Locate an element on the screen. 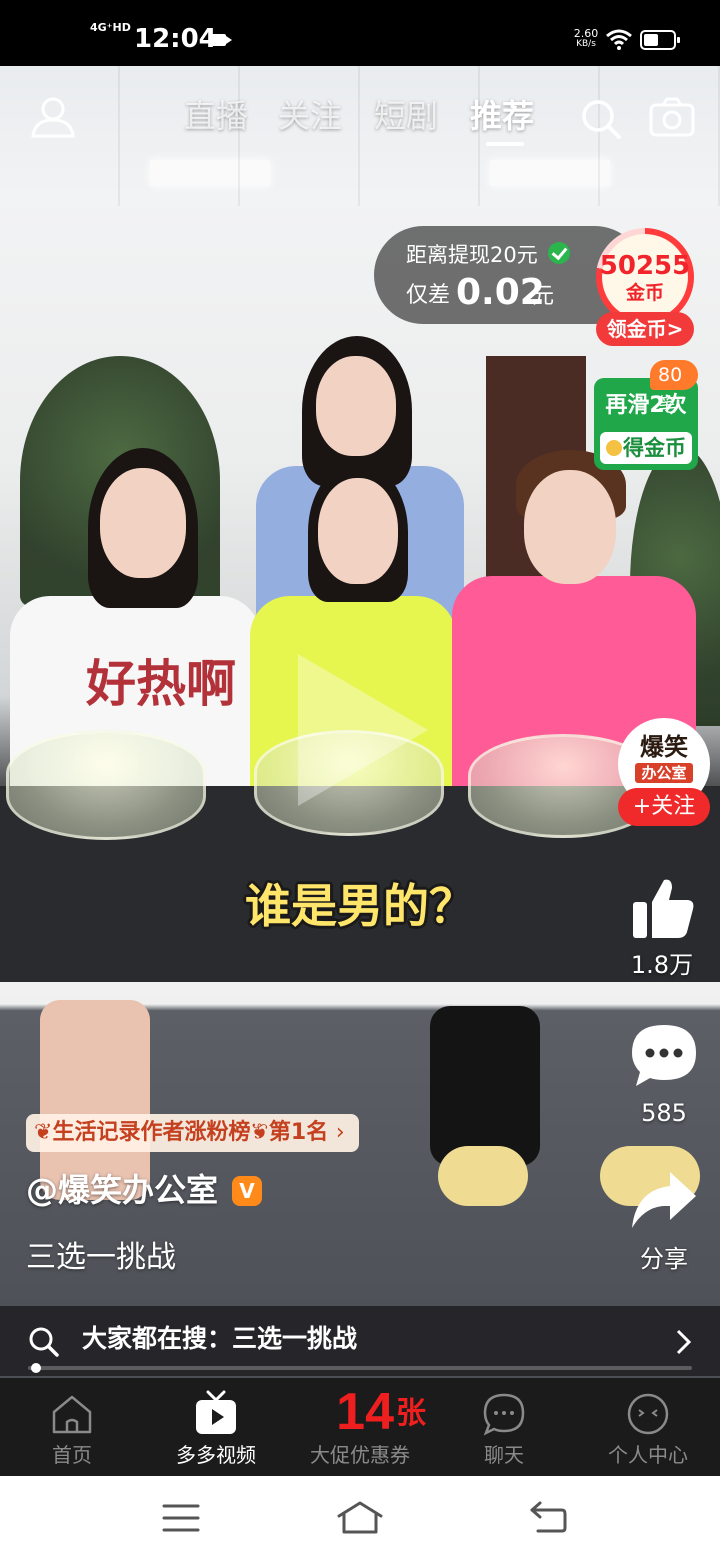 The image size is (720, 1560). tab-home: 首页 is located at coordinates (72, 1427).